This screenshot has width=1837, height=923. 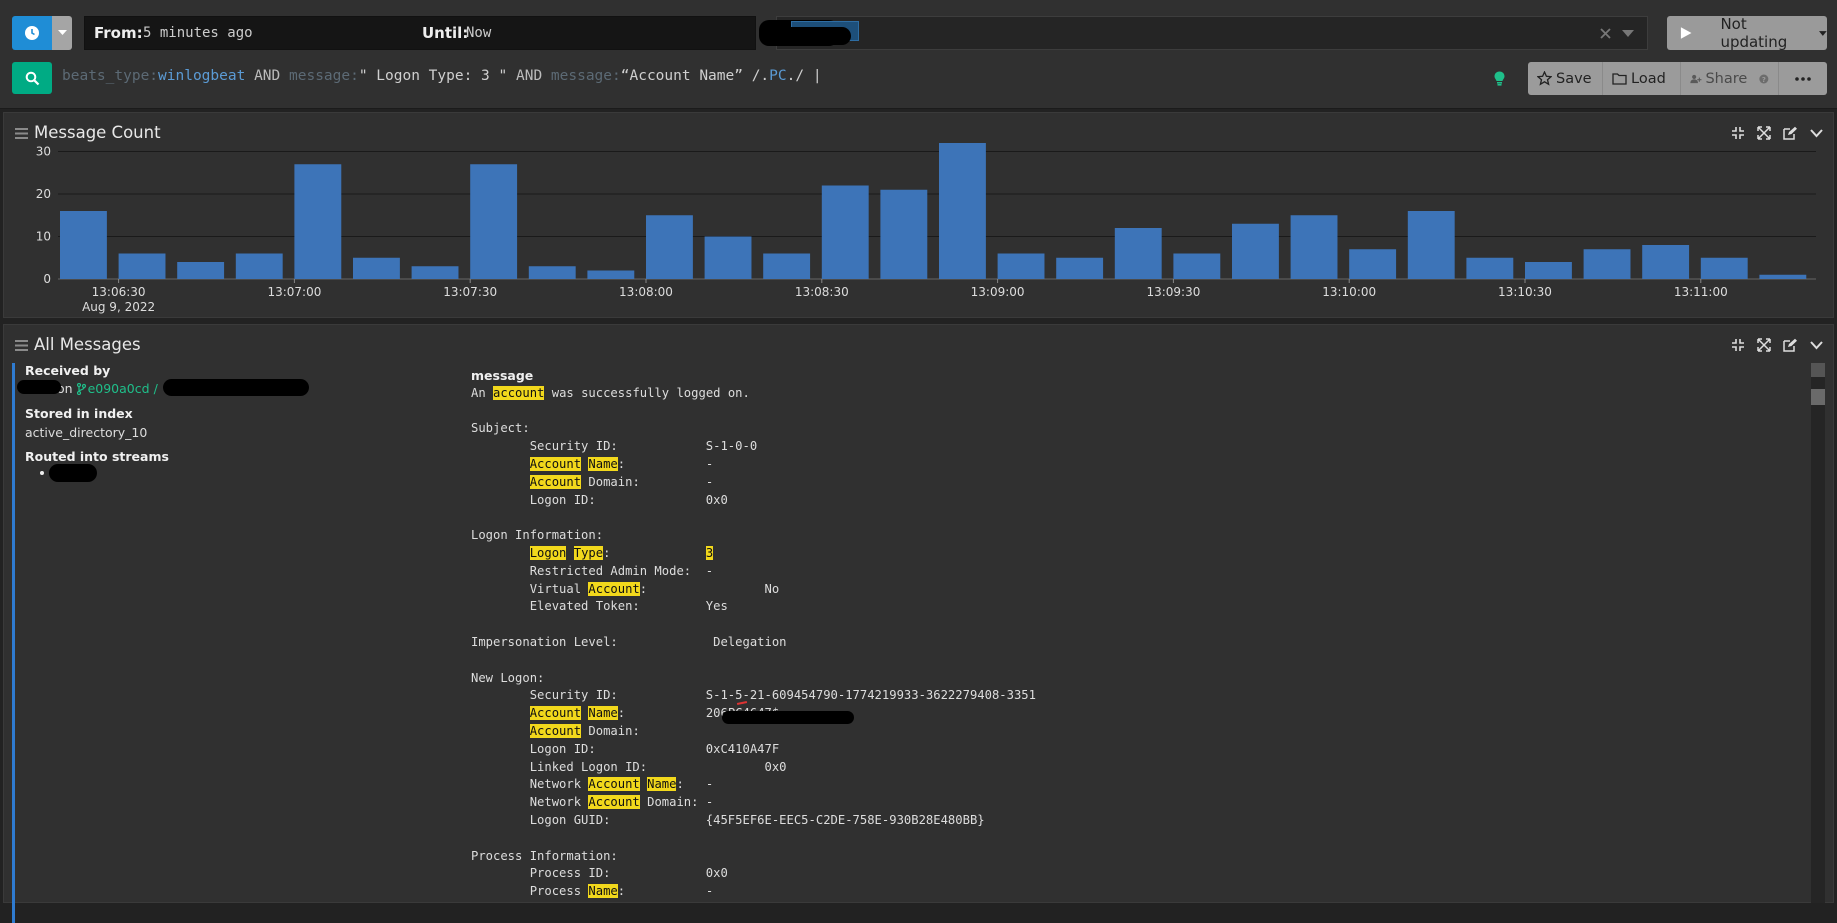 I want to click on refresh-interval-button: Not updating, so click(x=1747, y=33).